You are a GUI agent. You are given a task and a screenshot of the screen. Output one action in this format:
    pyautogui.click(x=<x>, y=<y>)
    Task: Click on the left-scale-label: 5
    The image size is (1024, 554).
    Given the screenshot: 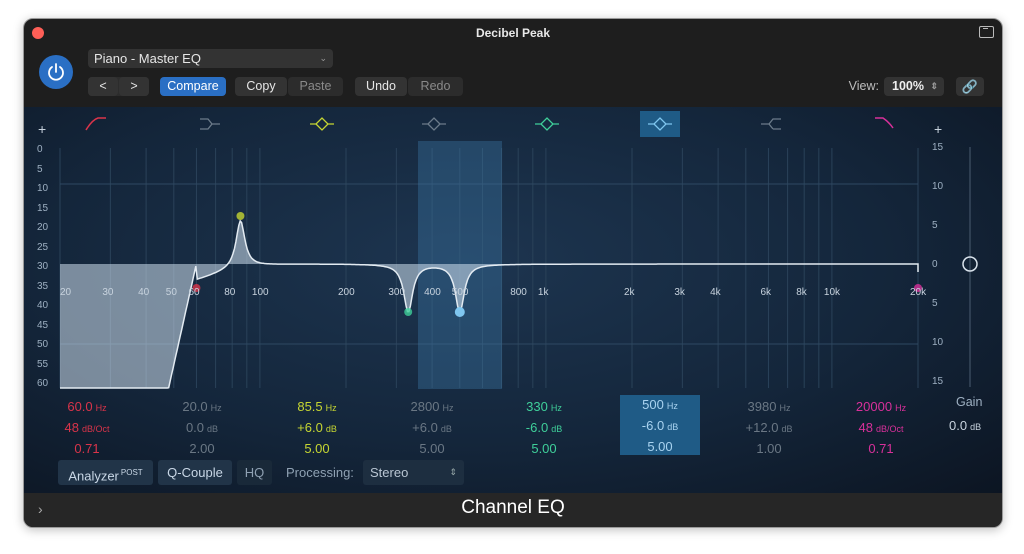 What is the action you would take?
    pyautogui.click(x=40, y=169)
    